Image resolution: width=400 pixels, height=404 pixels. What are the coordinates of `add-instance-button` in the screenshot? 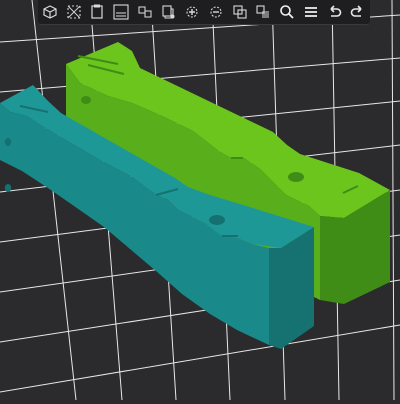 It's located at (192, 12).